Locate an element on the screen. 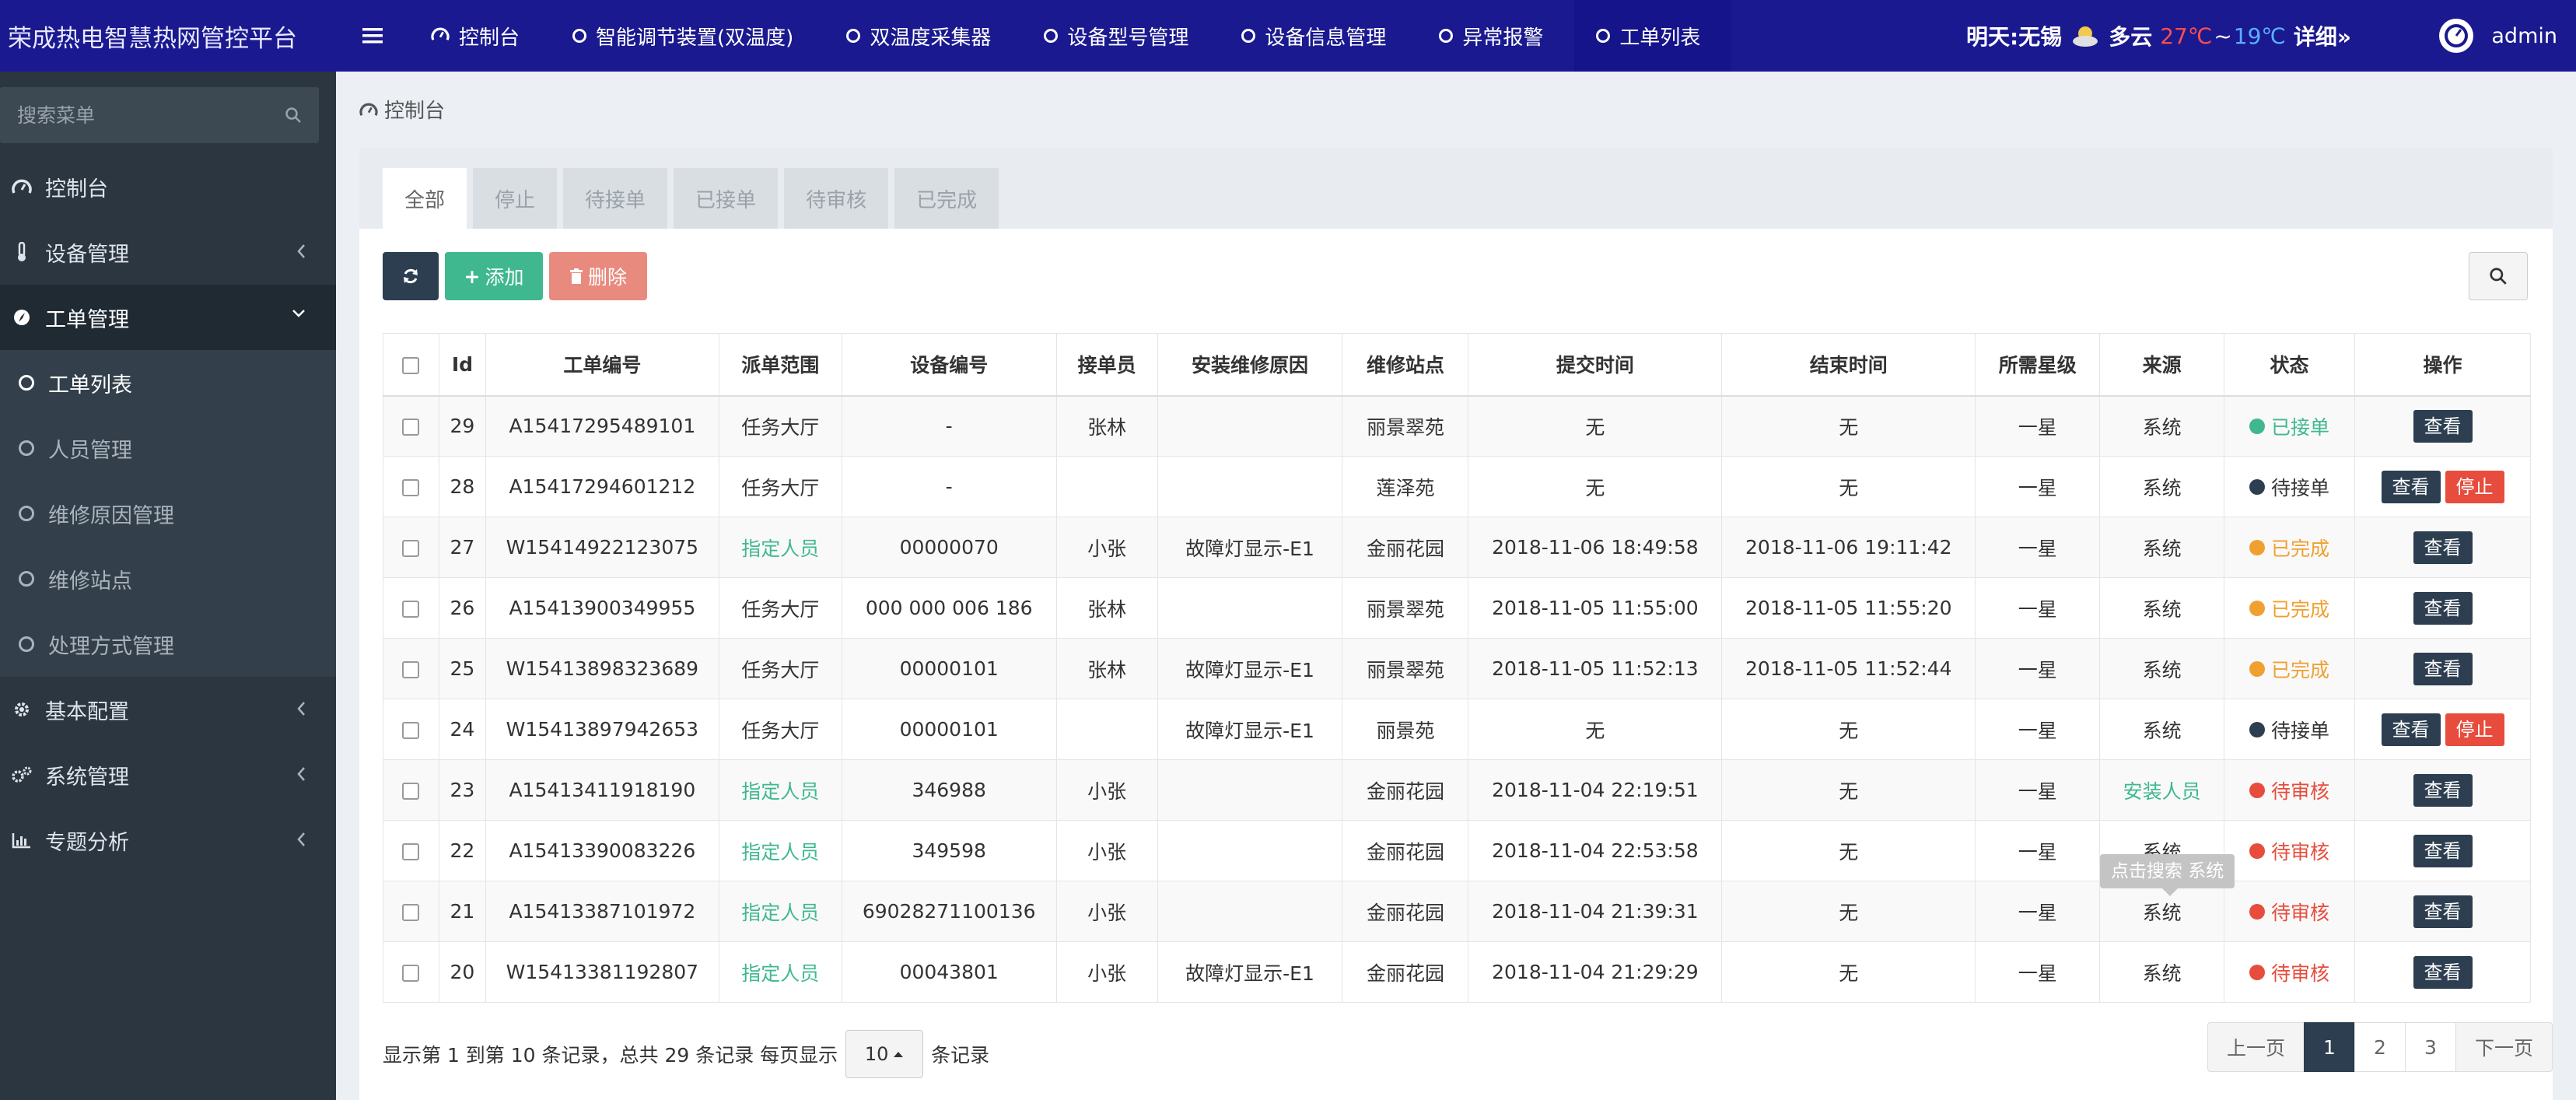 Image resolution: width=2576 pixels, height=1100 pixels. tab-1: 停止 is located at coordinates (515, 198).